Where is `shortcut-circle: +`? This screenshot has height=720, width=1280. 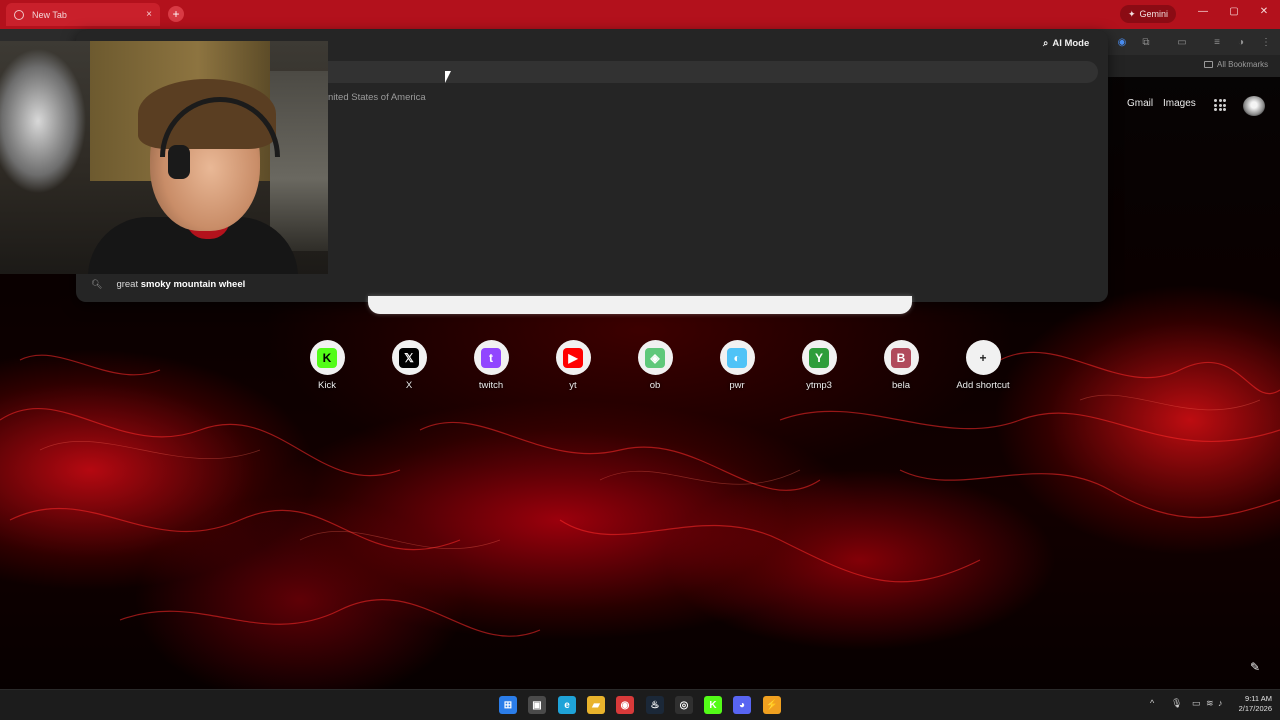
shortcut-circle: + is located at coordinates (983, 357).